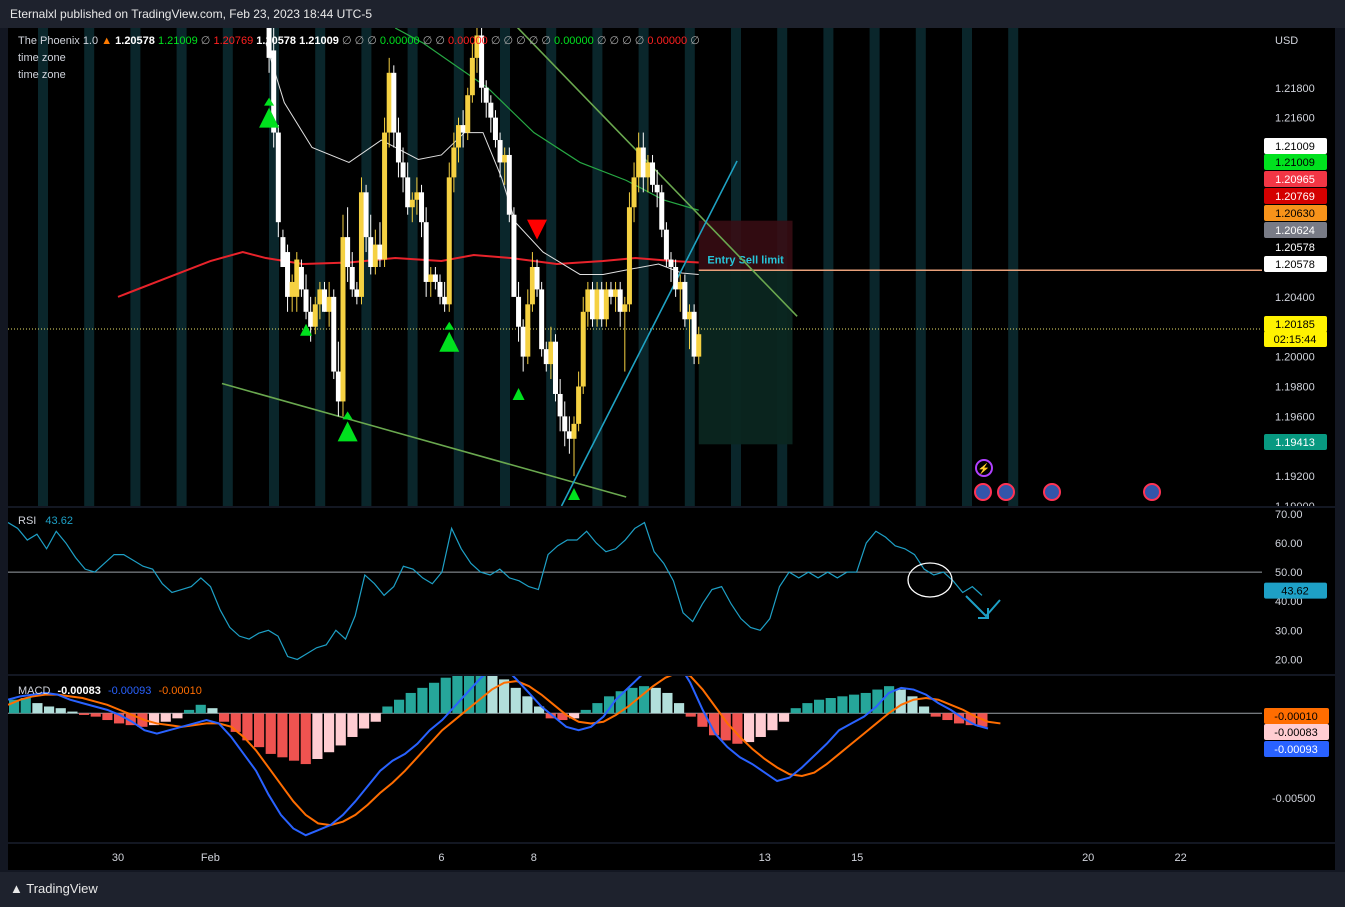 This screenshot has width=1345, height=907. What do you see at coordinates (27, 521) in the screenshot?
I see `rsi-title: RSI` at bounding box center [27, 521].